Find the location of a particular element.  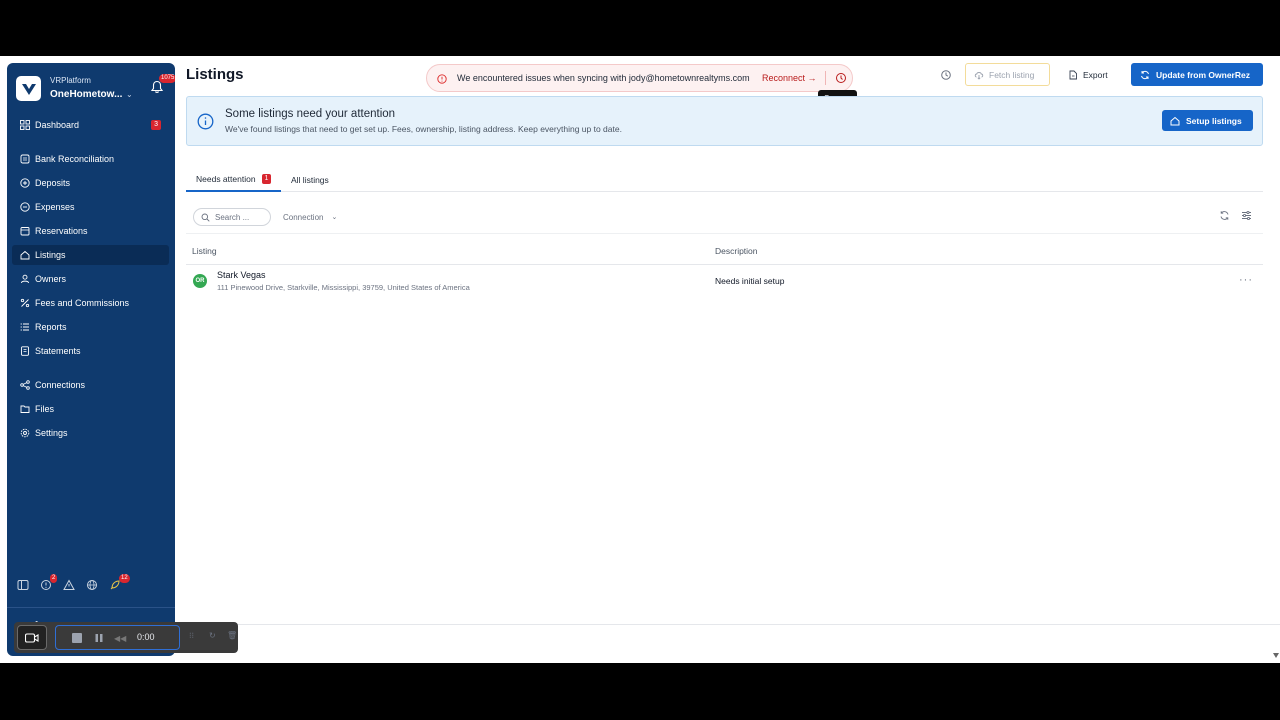

info-icon is located at coordinates (205, 121).